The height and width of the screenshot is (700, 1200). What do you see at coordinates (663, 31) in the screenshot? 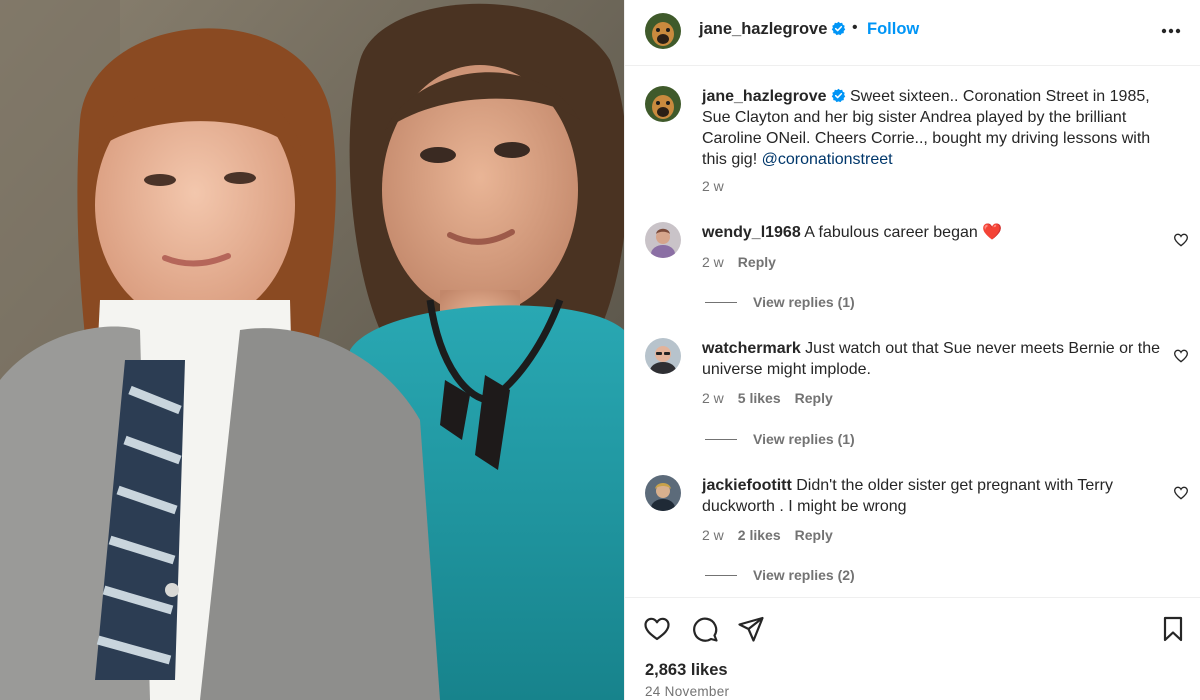
I see `author-avatar` at bounding box center [663, 31].